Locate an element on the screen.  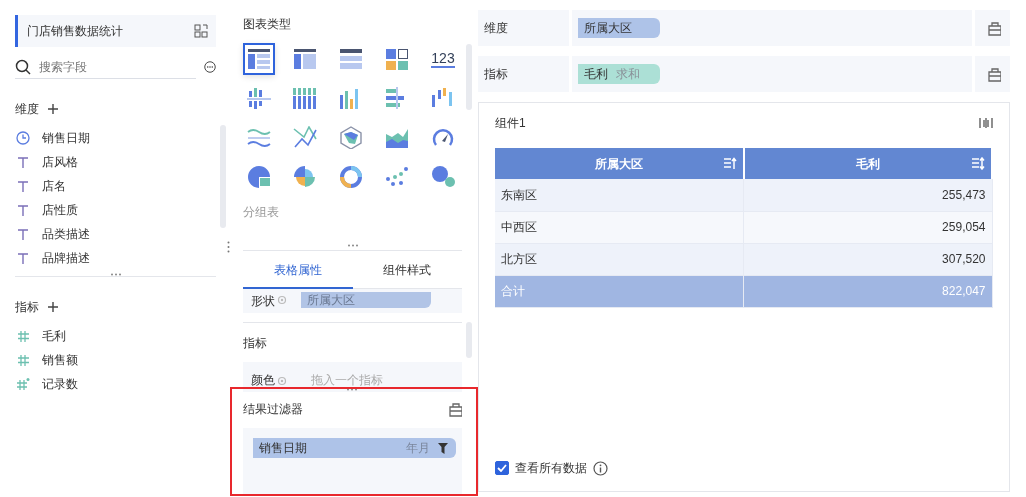
checkbox is located at coordinates (502, 468).